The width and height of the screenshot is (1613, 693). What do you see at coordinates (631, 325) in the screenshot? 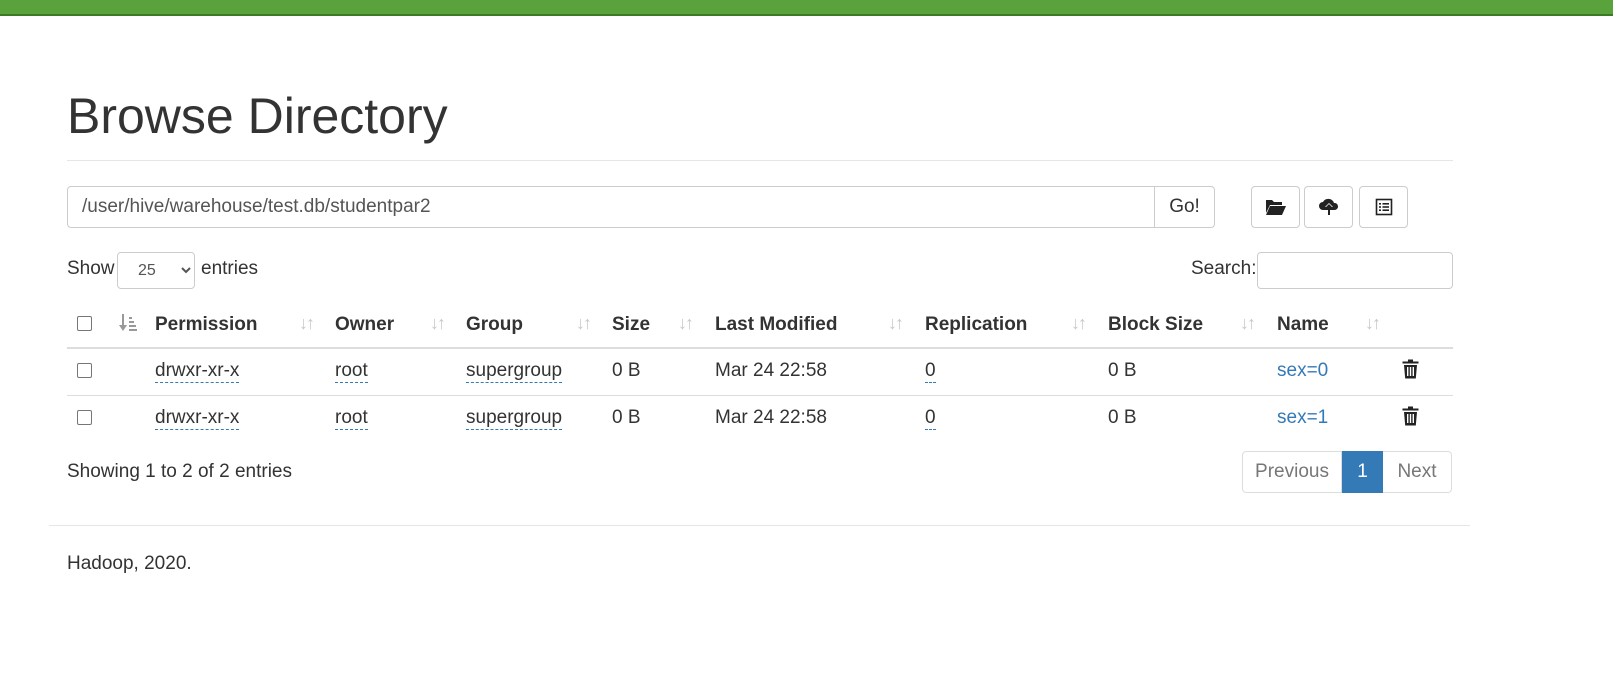
I see `column-header-size: Size` at bounding box center [631, 325].